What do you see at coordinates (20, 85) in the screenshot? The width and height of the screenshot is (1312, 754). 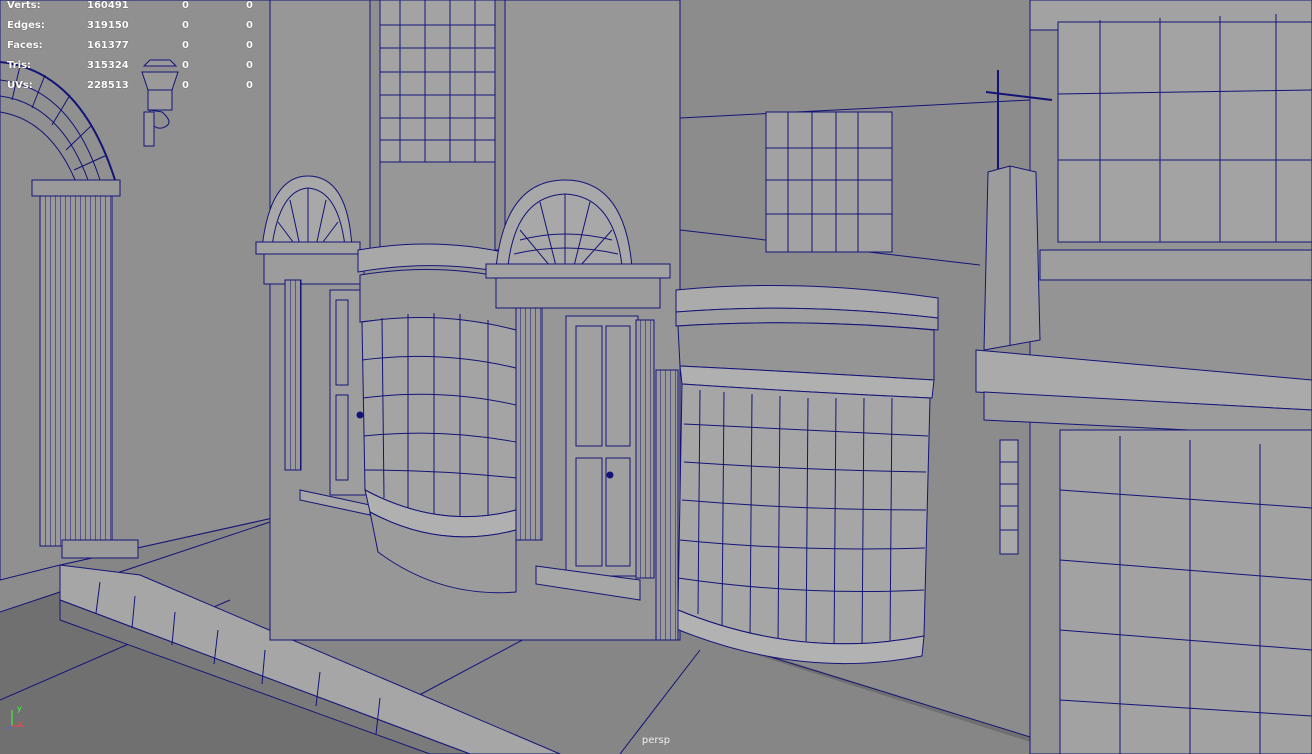 I see `hud-label: UVs:` at bounding box center [20, 85].